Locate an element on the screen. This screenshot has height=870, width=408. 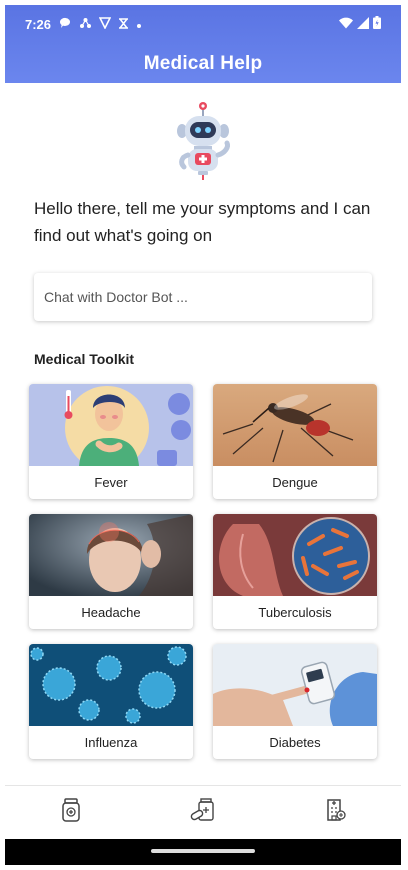
influenza-image is located at coordinates (111, 685).